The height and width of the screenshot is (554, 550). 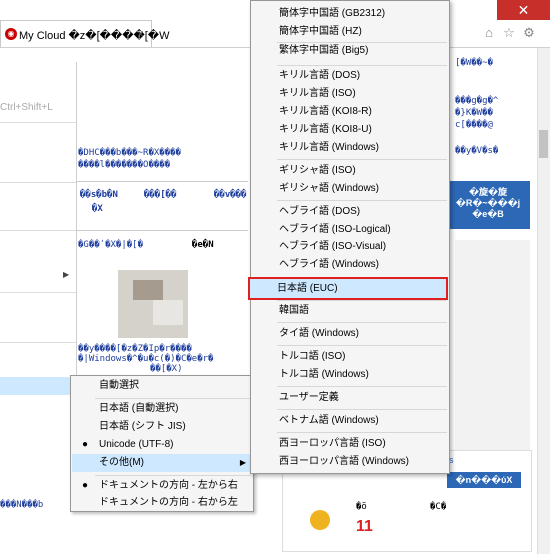 What do you see at coordinates (94, 36) in the screenshot?
I see `tab-title: My Cloud �z�[����[�W` at bounding box center [94, 36].